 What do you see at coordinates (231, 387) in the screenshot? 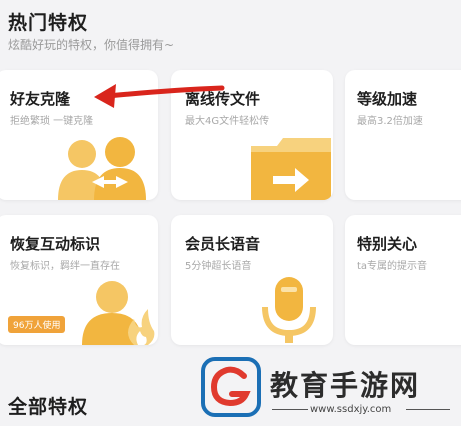
I see `watermark-logo-icon` at bounding box center [231, 387].